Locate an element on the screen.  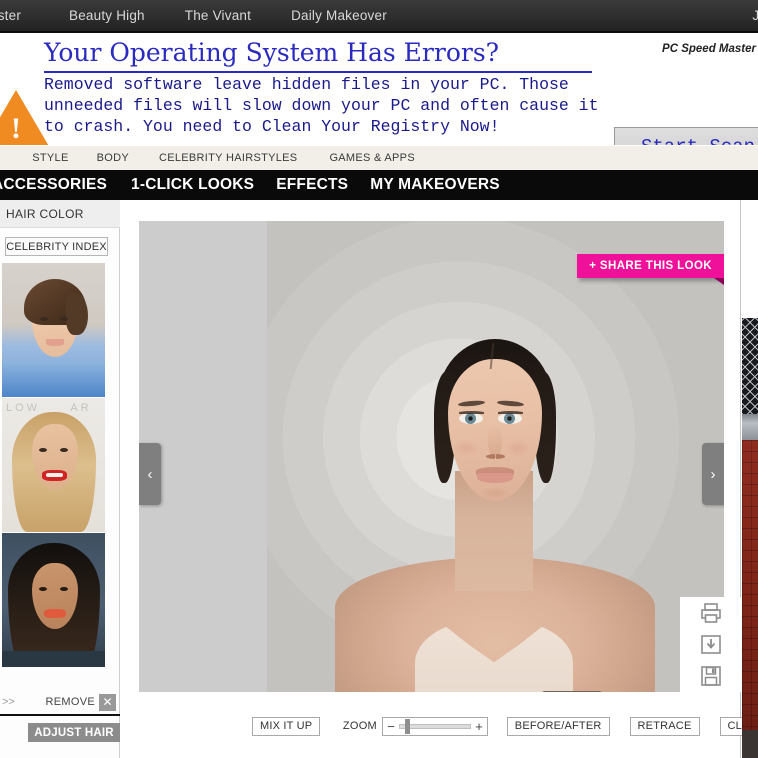
stage-action-icons is located at coordinates (711, 644).